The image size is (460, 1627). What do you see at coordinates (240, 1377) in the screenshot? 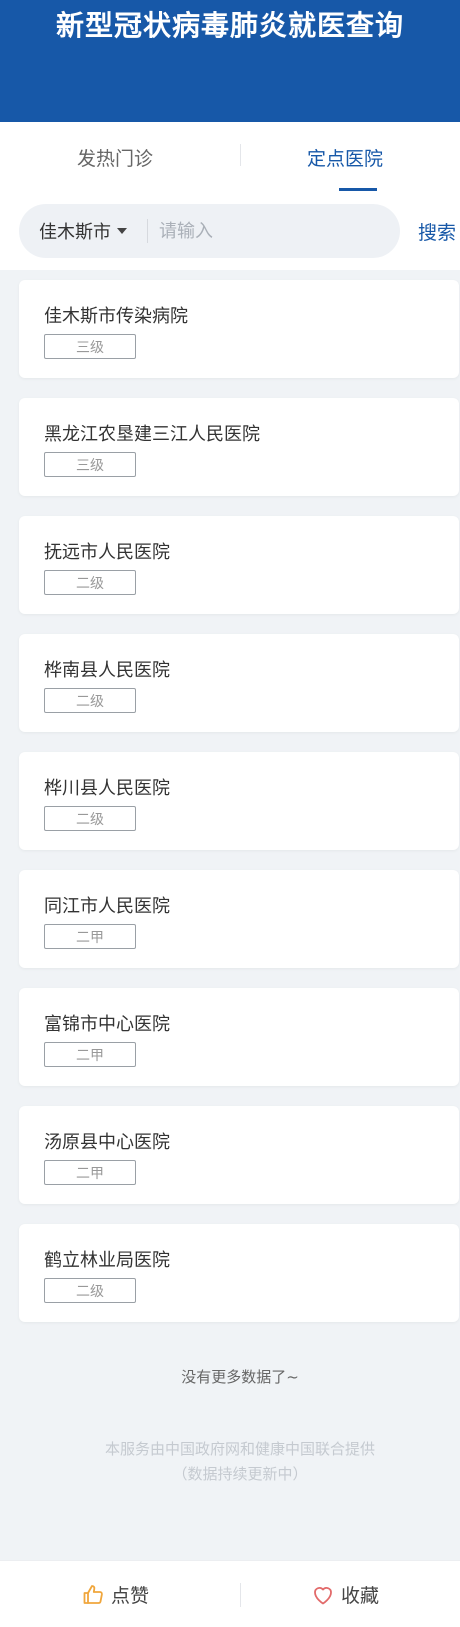
I see `list-end-text: 没有更多数据了~` at bounding box center [240, 1377].